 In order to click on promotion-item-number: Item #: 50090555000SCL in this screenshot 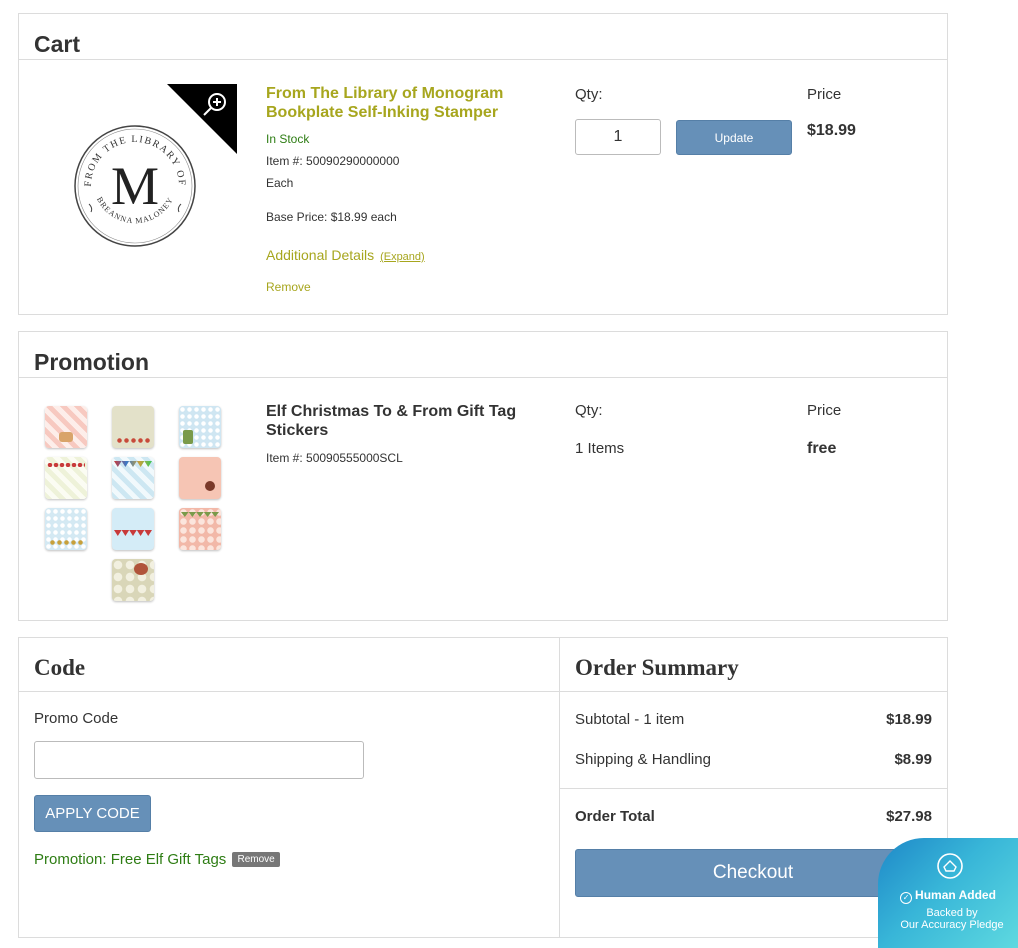, I will do `click(334, 458)`.